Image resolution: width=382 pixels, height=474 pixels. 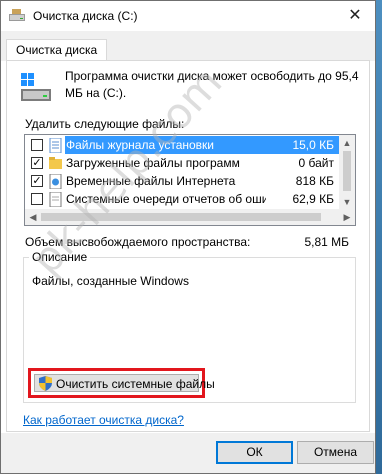 I want to click on title-bar: Очистка диска (C:) ✕, so click(x=188, y=16).